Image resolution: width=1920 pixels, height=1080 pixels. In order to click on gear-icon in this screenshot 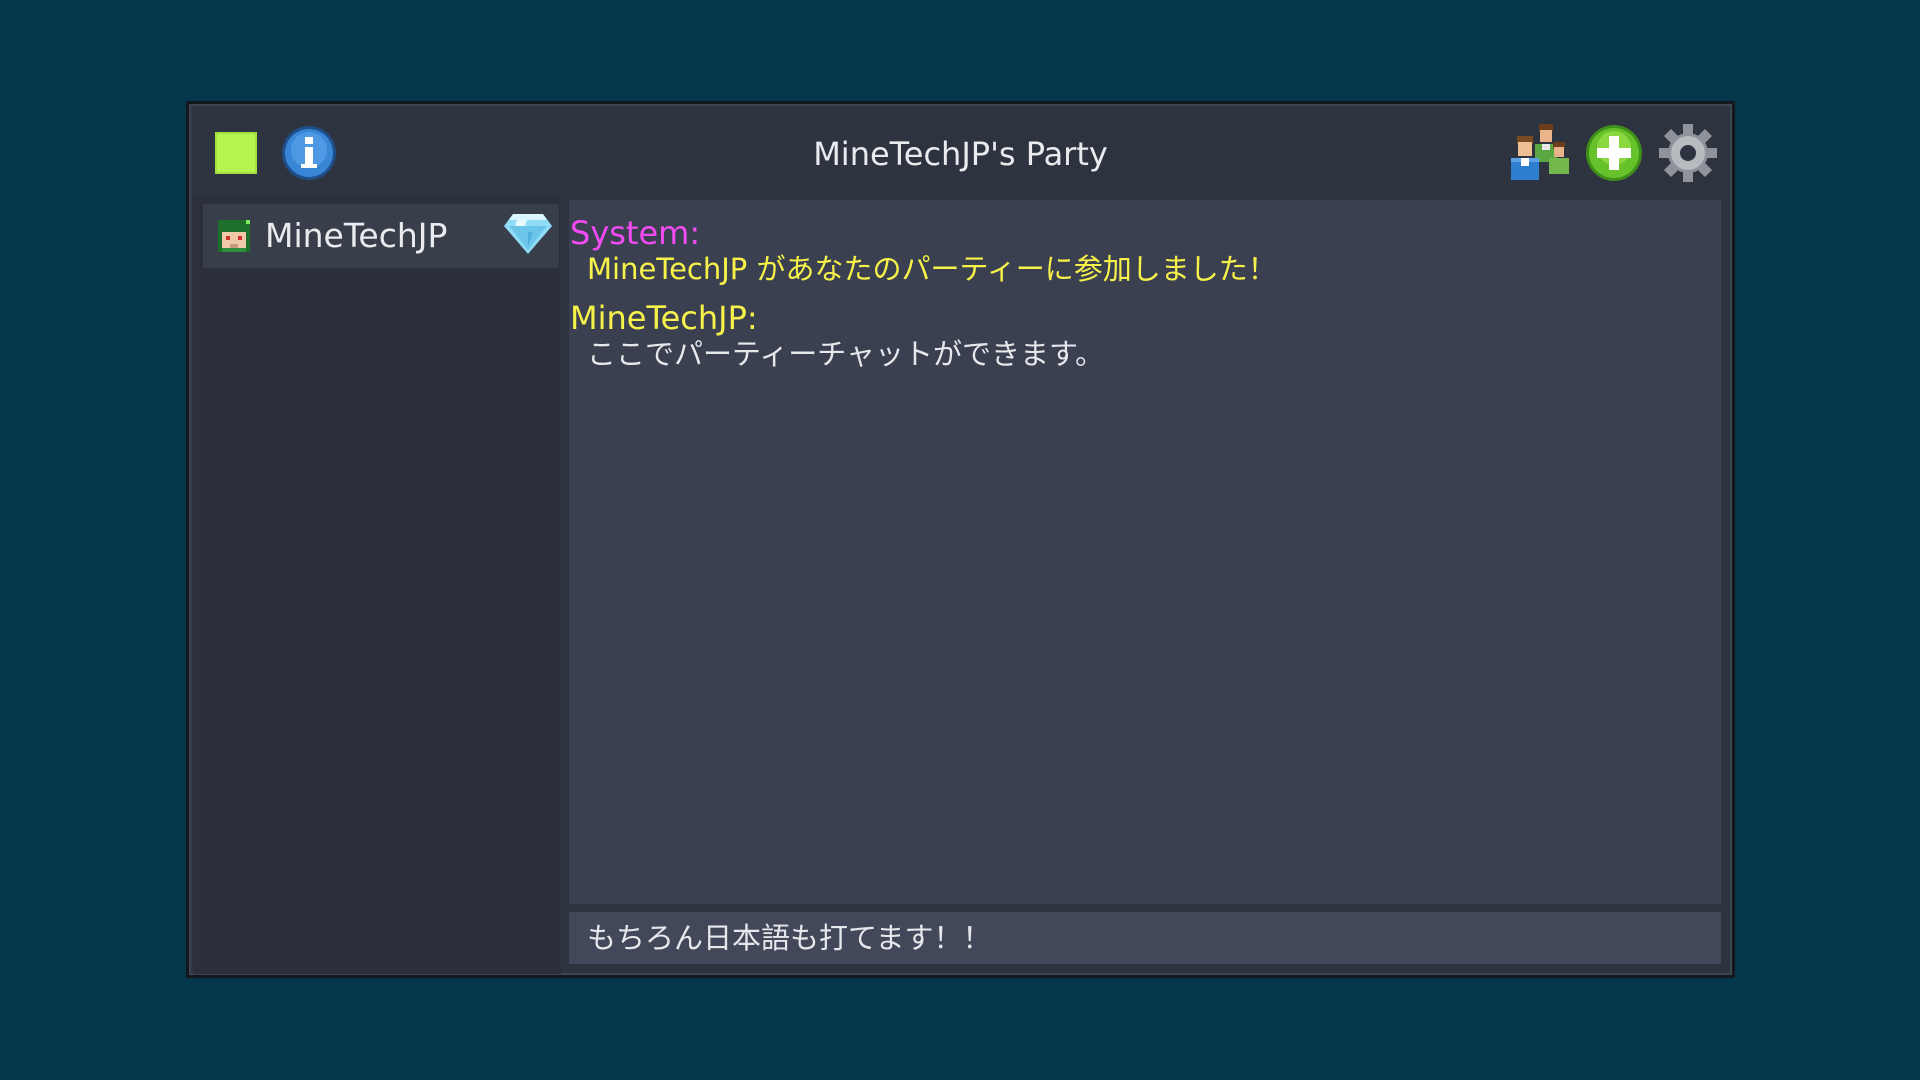, I will do `click(1688, 153)`.